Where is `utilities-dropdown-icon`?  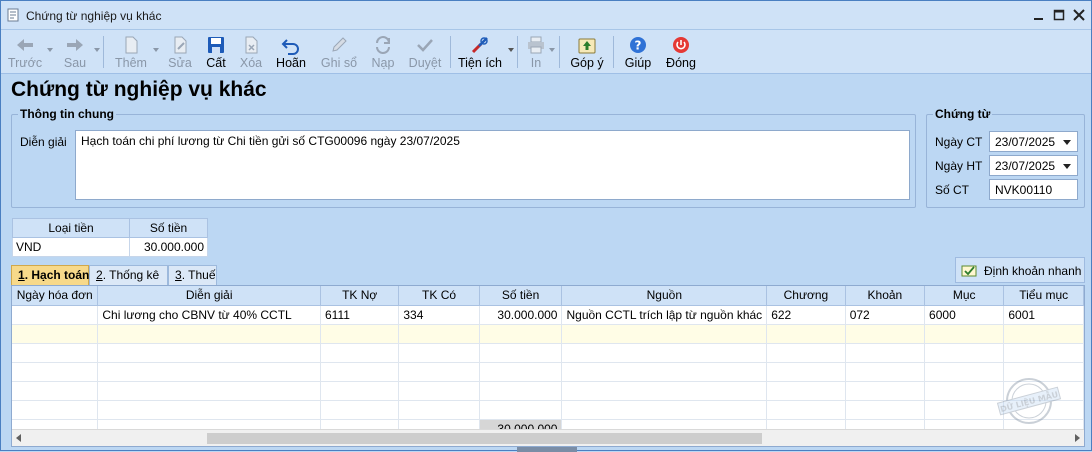
utilities-dropdown-icon is located at coordinates (511, 50).